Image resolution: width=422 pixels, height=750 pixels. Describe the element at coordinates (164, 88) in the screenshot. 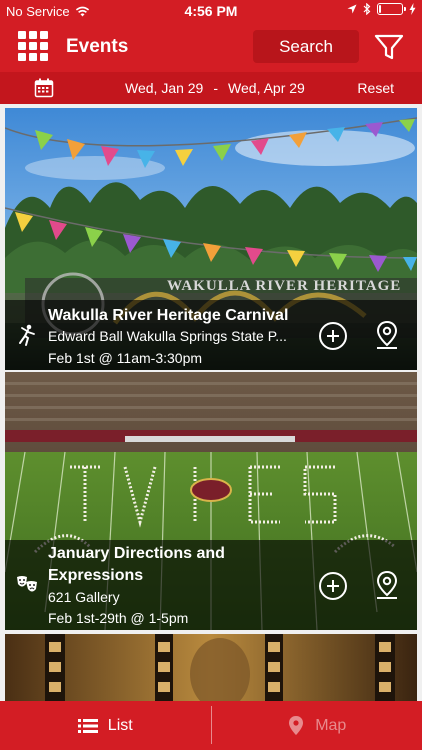

I see `start-date: Wed, Jan 29` at that location.